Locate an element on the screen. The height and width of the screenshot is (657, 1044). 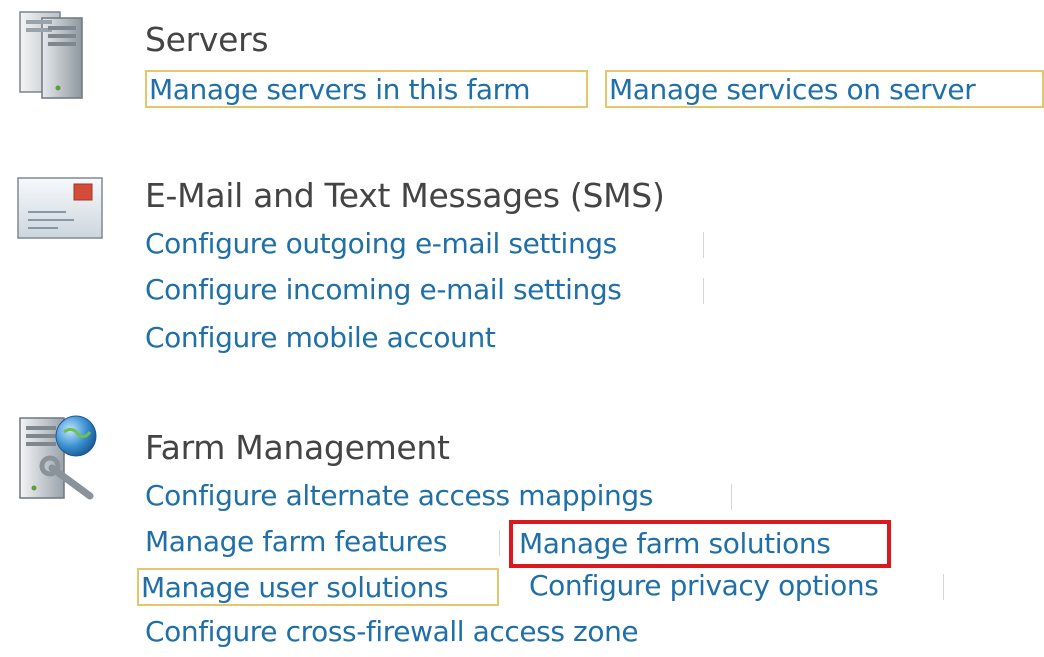
link-manage-user-solutions: Manage user solutions is located at coordinates (318, 587).